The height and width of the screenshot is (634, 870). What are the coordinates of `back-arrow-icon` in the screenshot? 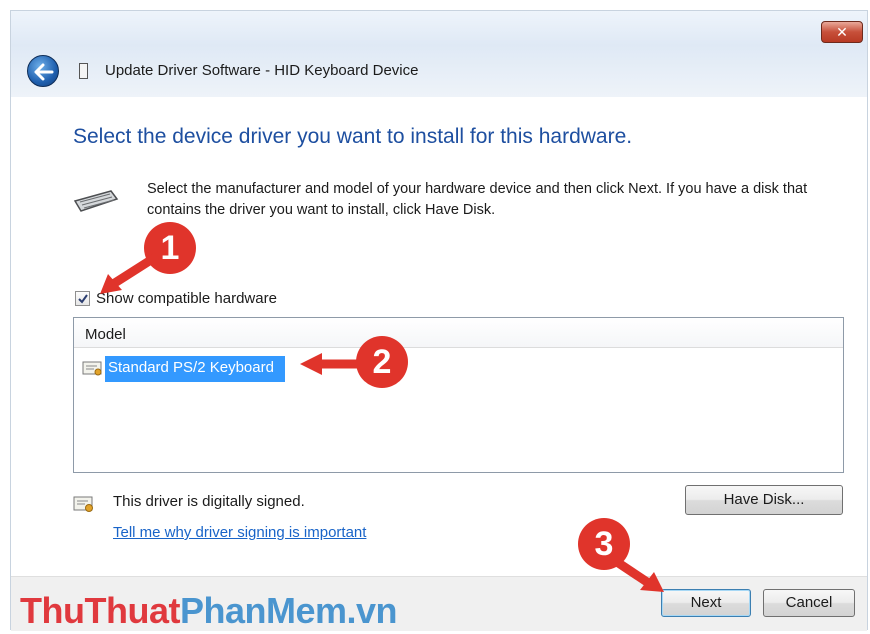 It's located at (44, 72).